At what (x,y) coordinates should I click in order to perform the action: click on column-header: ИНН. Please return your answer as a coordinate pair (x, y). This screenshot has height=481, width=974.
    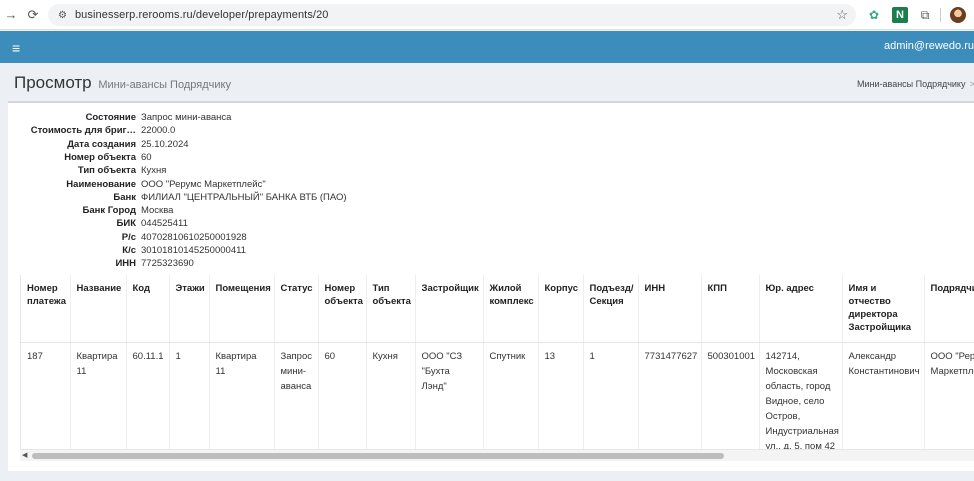
    Looking at the image, I should click on (670, 309).